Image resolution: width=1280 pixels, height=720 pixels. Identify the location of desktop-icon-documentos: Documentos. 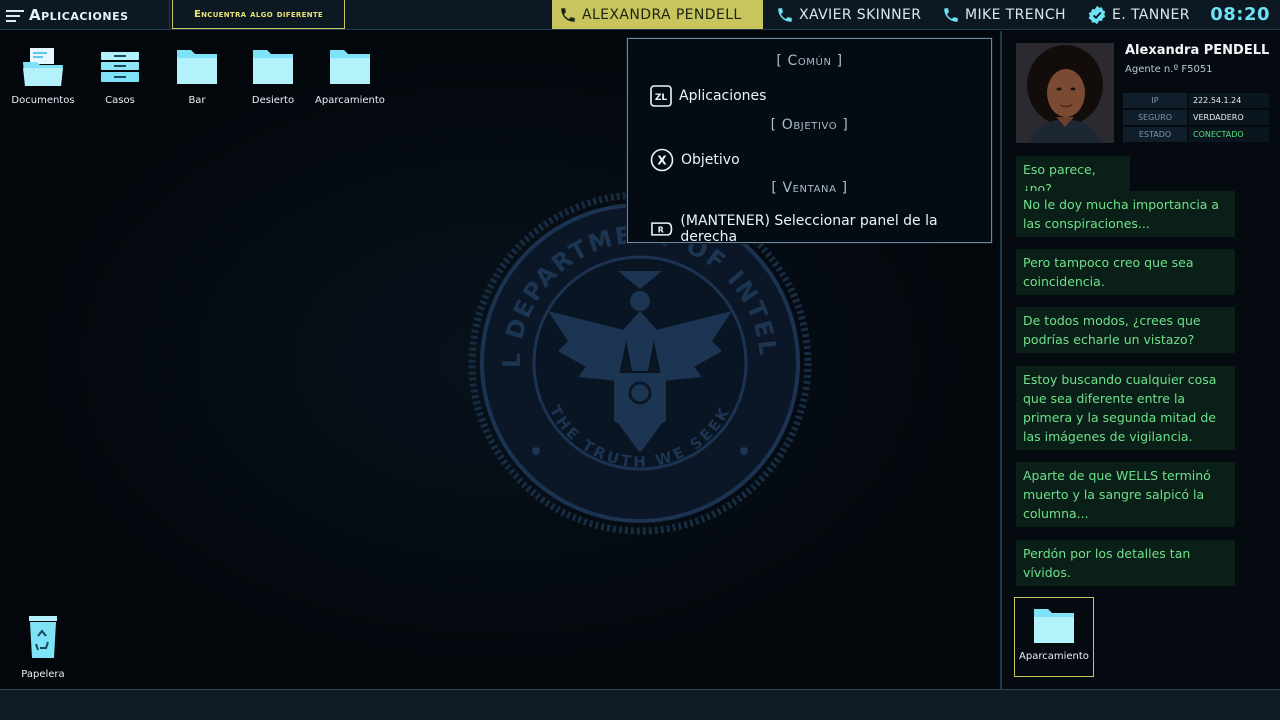
(43, 76).